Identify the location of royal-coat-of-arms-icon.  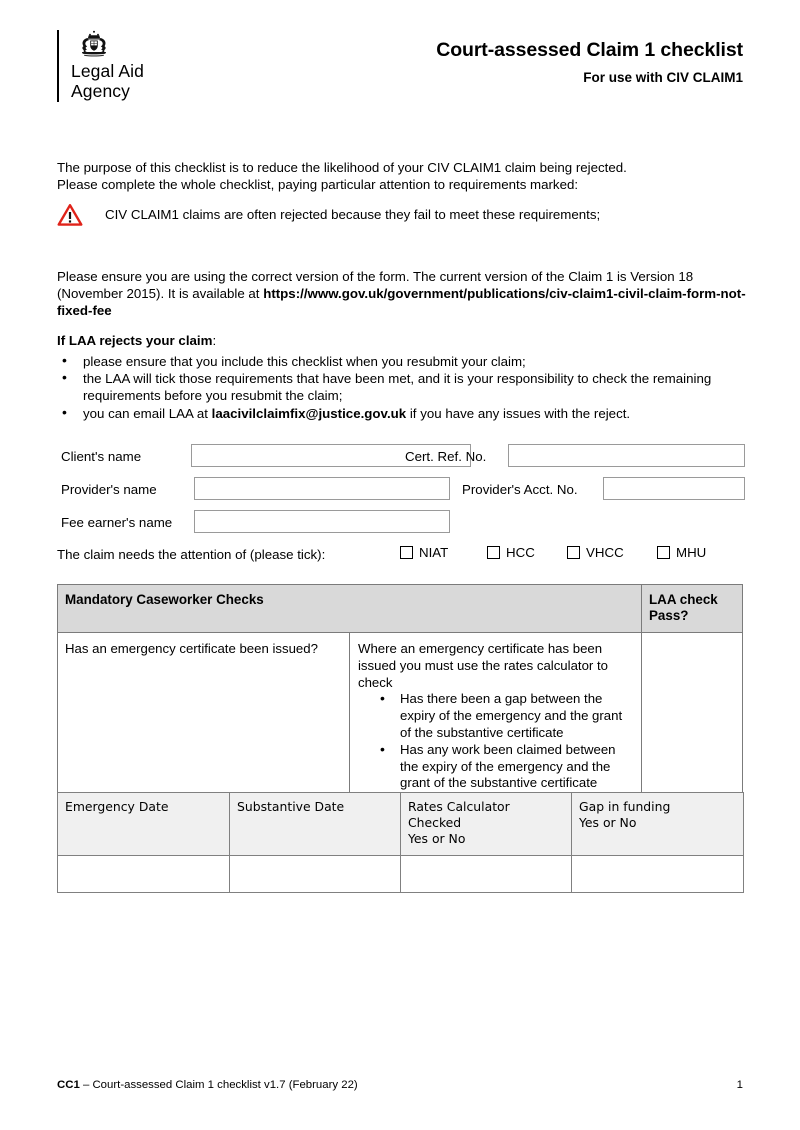
(94, 43).